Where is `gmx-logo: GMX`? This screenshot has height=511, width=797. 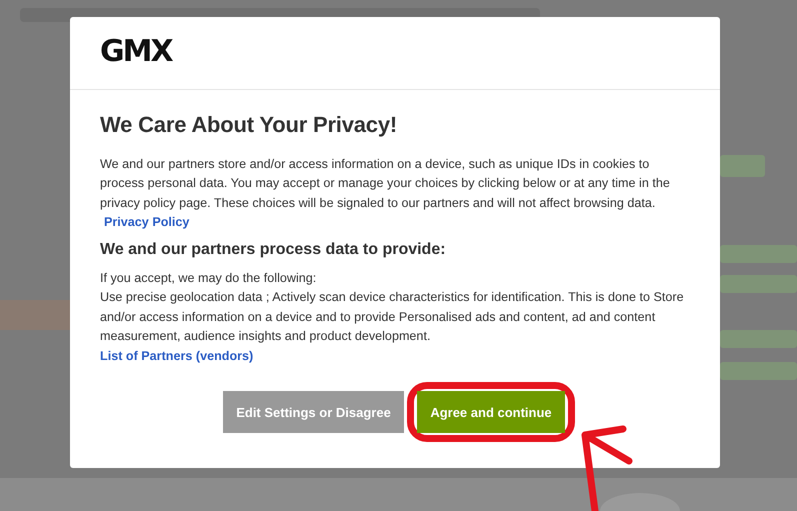 gmx-logo: GMX is located at coordinates (136, 52).